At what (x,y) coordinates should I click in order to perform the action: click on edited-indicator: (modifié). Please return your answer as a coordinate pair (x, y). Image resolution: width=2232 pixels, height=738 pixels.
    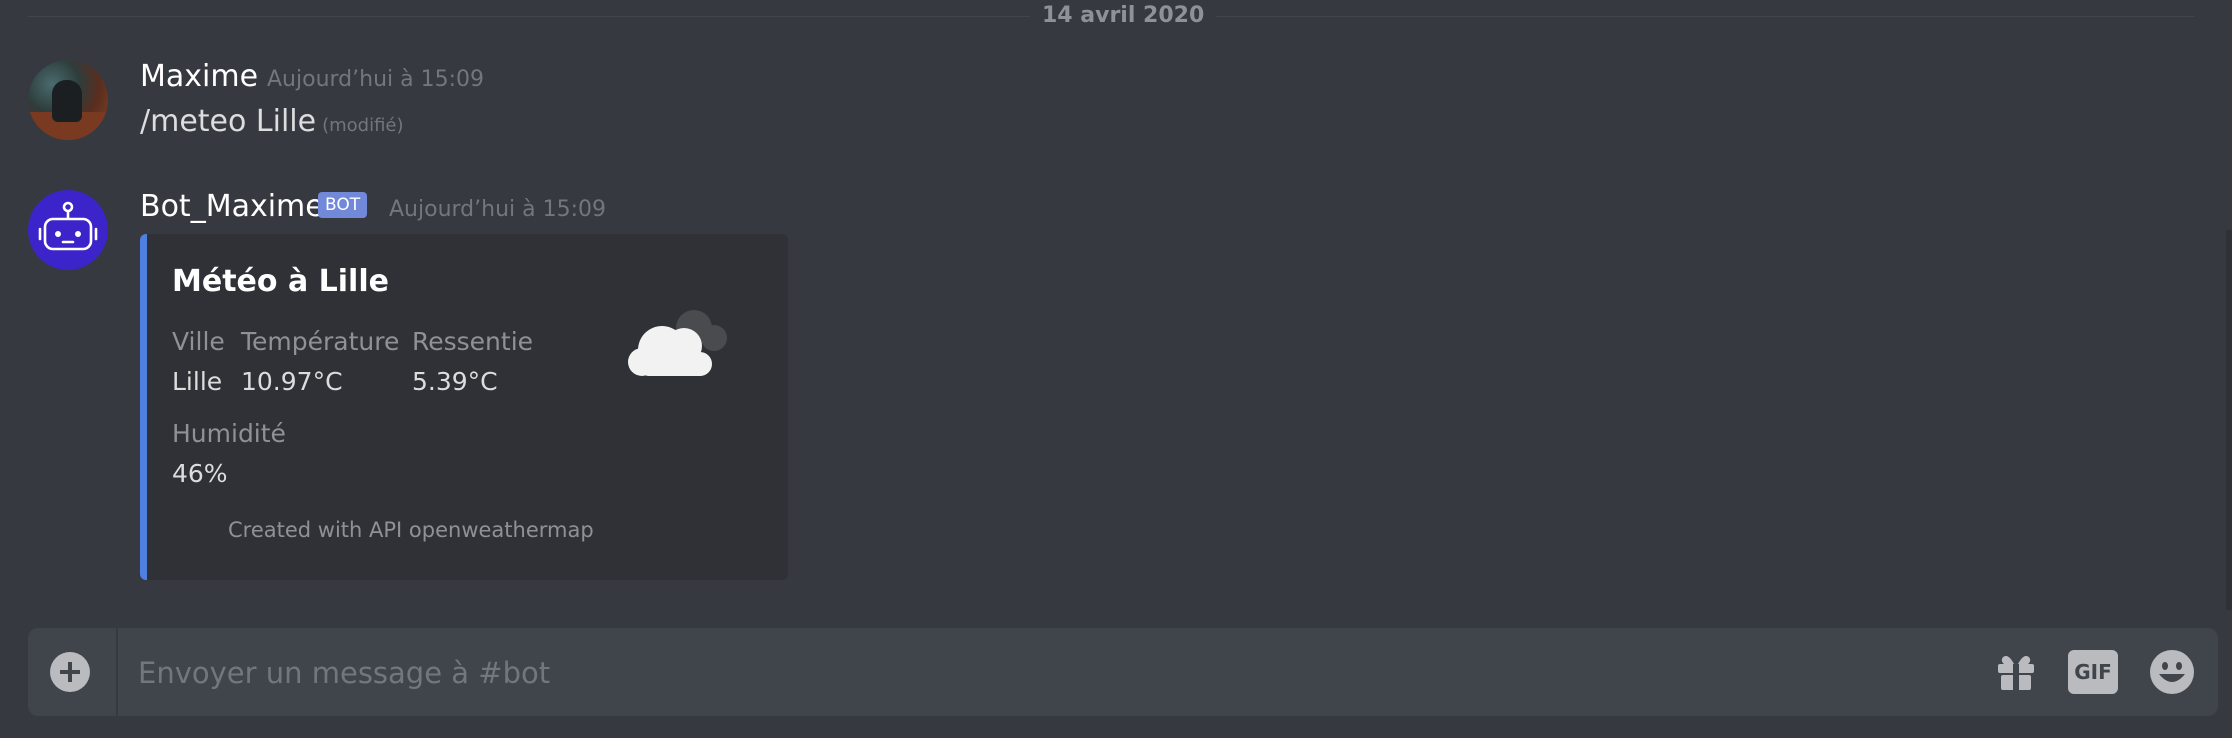
    Looking at the image, I should click on (363, 125).